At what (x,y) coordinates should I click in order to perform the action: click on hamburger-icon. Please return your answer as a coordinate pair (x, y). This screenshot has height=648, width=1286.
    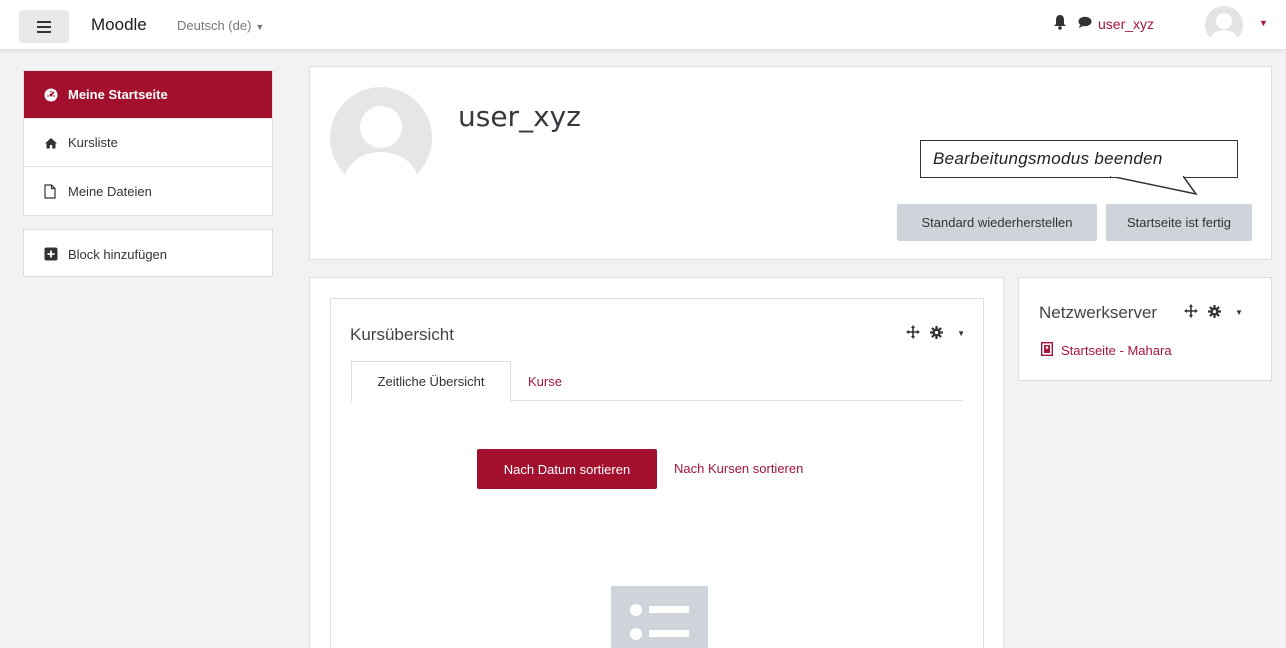
    Looking at the image, I should click on (44, 26).